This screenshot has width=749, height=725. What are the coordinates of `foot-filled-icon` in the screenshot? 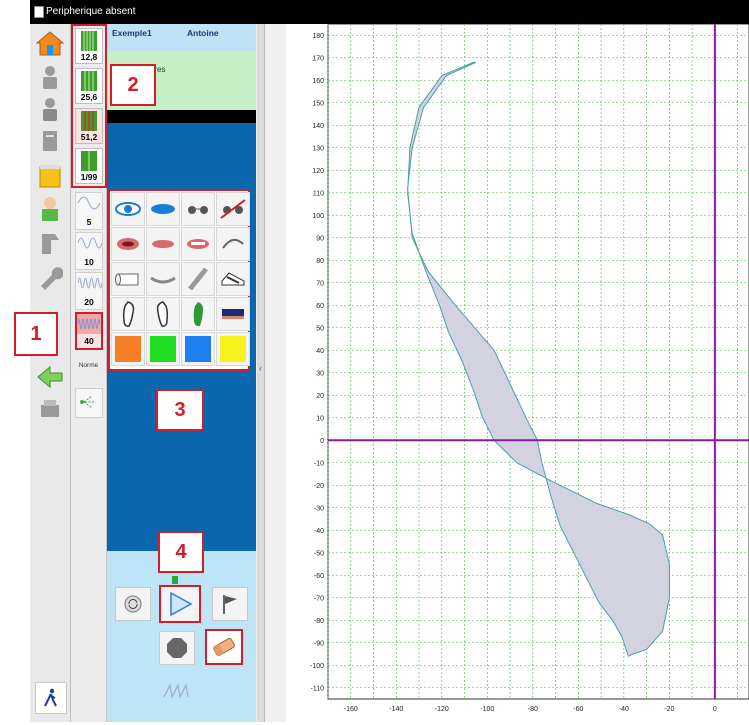 It's located at (198, 314).